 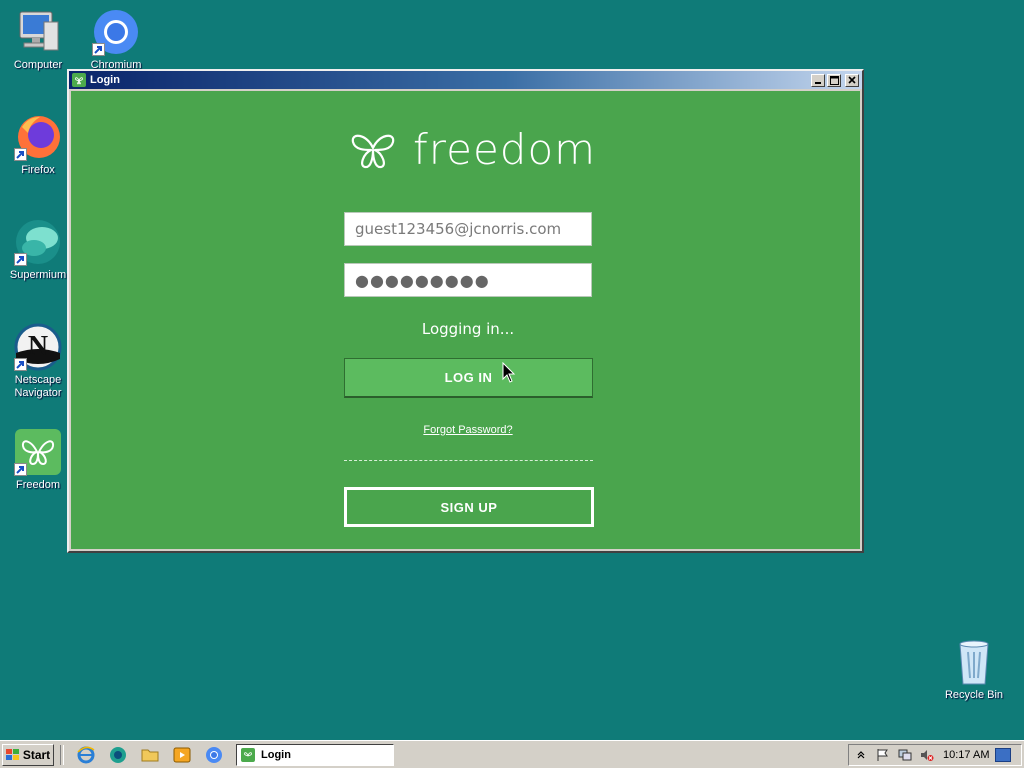 I want to click on network-icon, so click(x=905, y=755).